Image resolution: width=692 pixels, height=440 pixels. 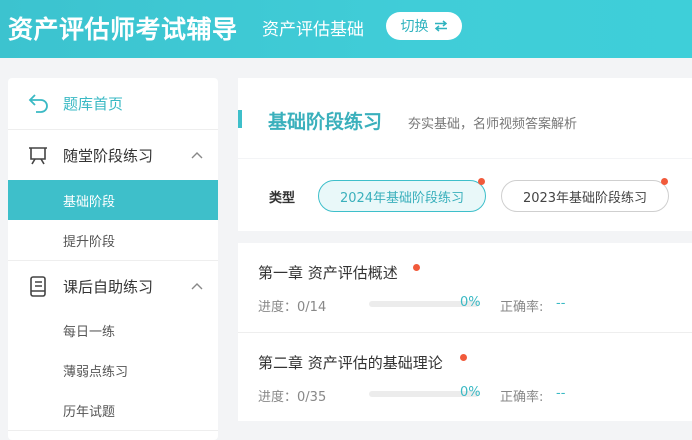 What do you see at coordinates (465, 288) in the screenshot?
I see `chapter-item: 第一章 资产评估概述 进度：0/14 0% 正确率: --` at bounding box center [465, 288].